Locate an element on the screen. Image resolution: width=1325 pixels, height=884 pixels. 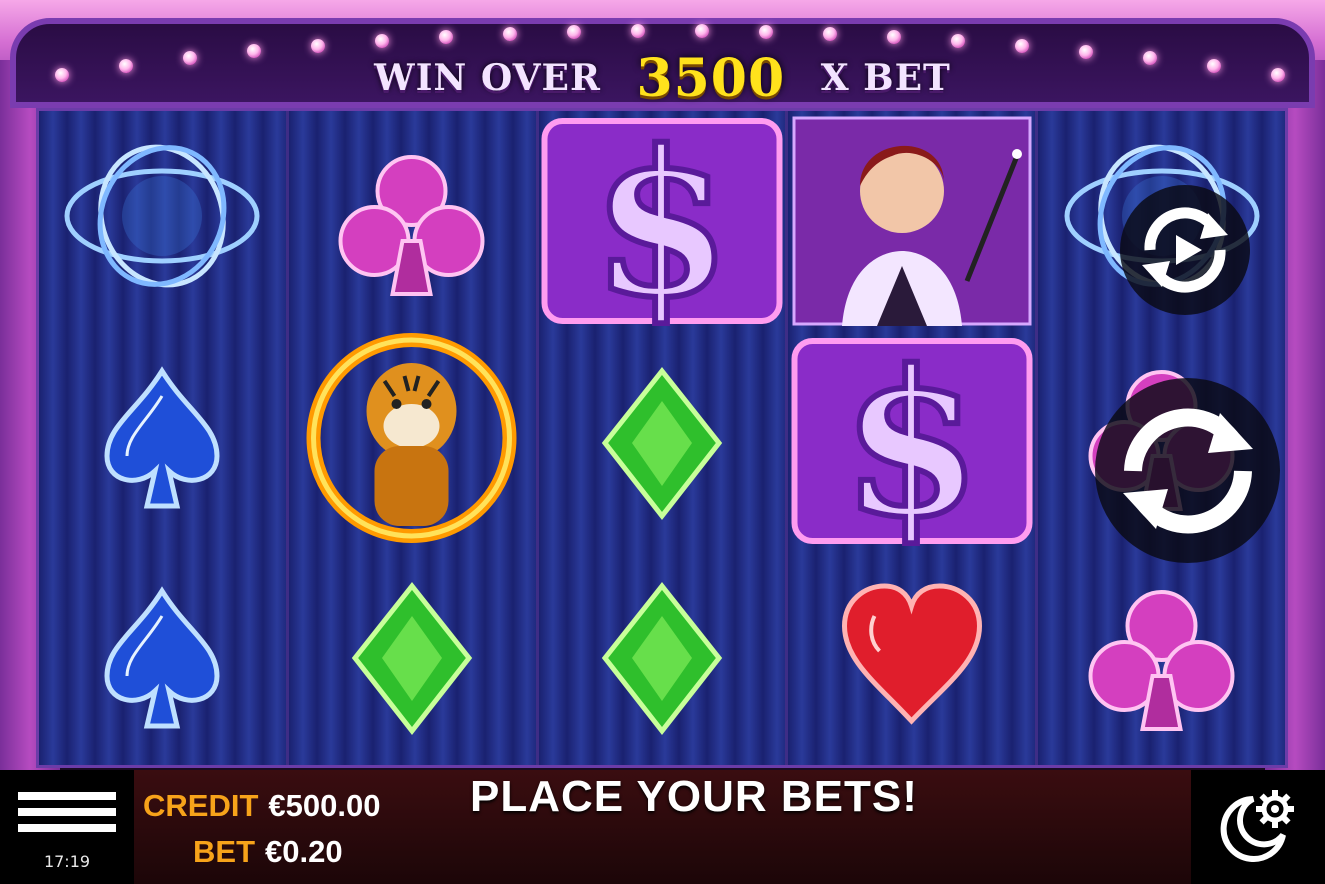
banner-prefix: WIN OVER is located at coordinates (487, 78).